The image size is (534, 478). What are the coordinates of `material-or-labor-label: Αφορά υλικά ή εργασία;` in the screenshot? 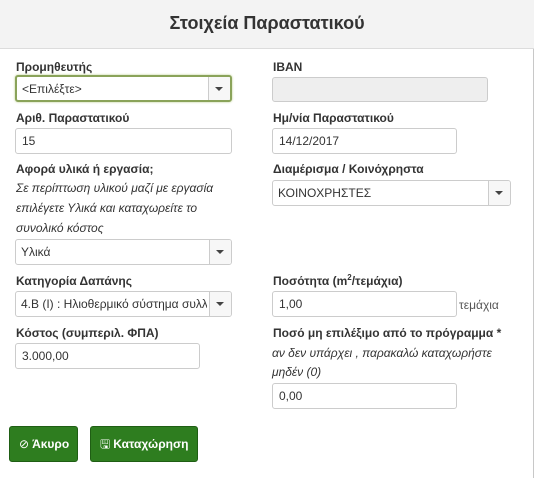 It's located at (85, 169).